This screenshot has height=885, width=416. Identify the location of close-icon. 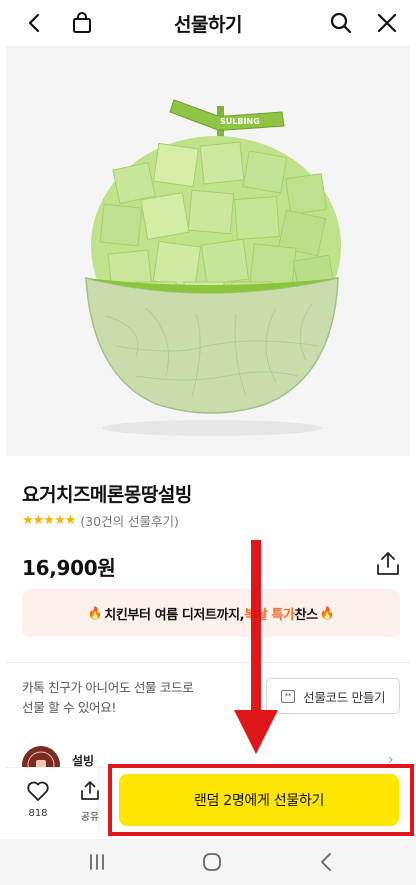
(387, 23).